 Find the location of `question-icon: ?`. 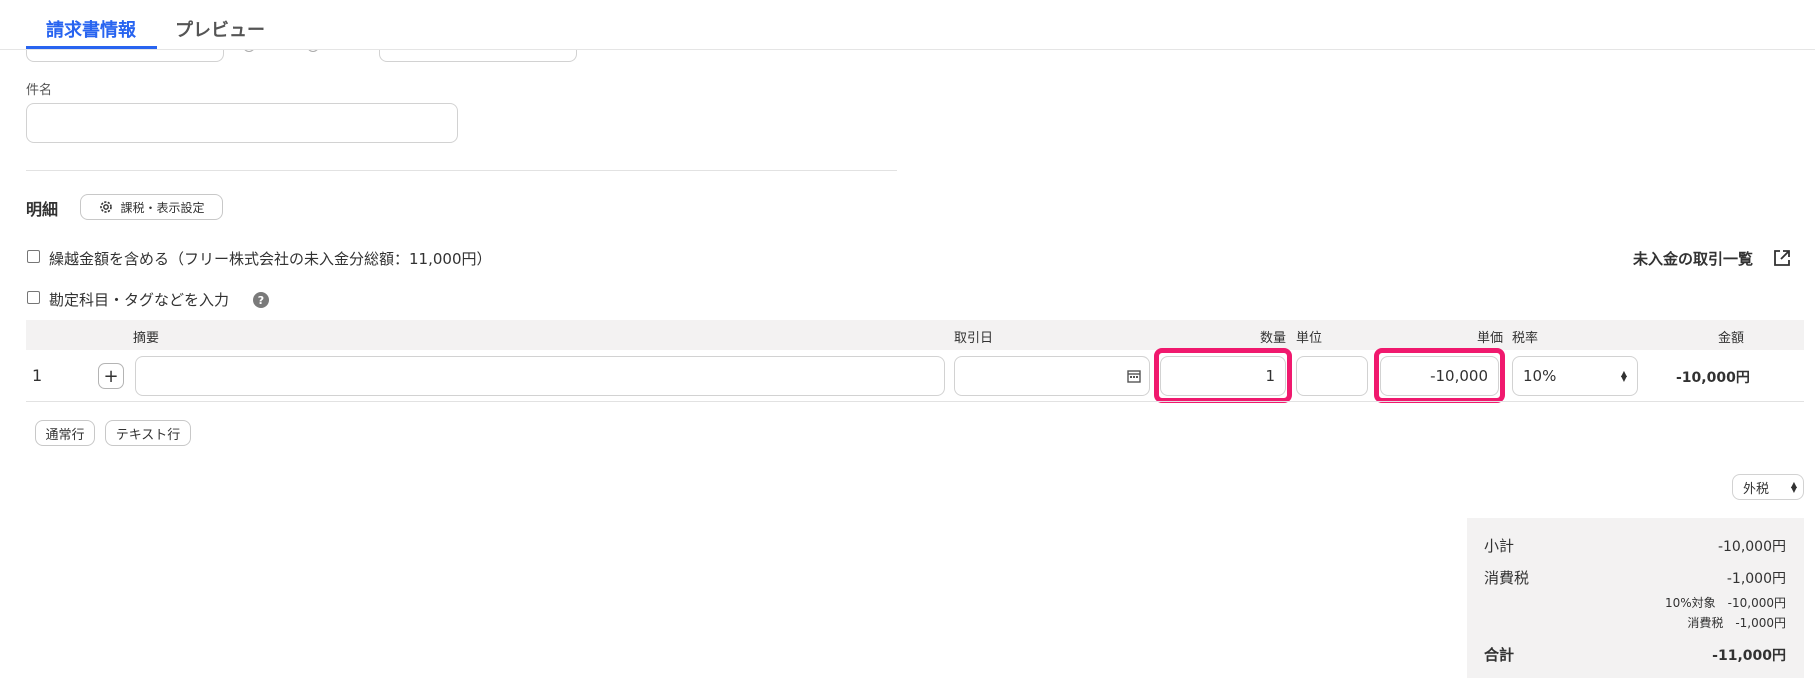

question-icon: ? is located at coordinates (261, 300).